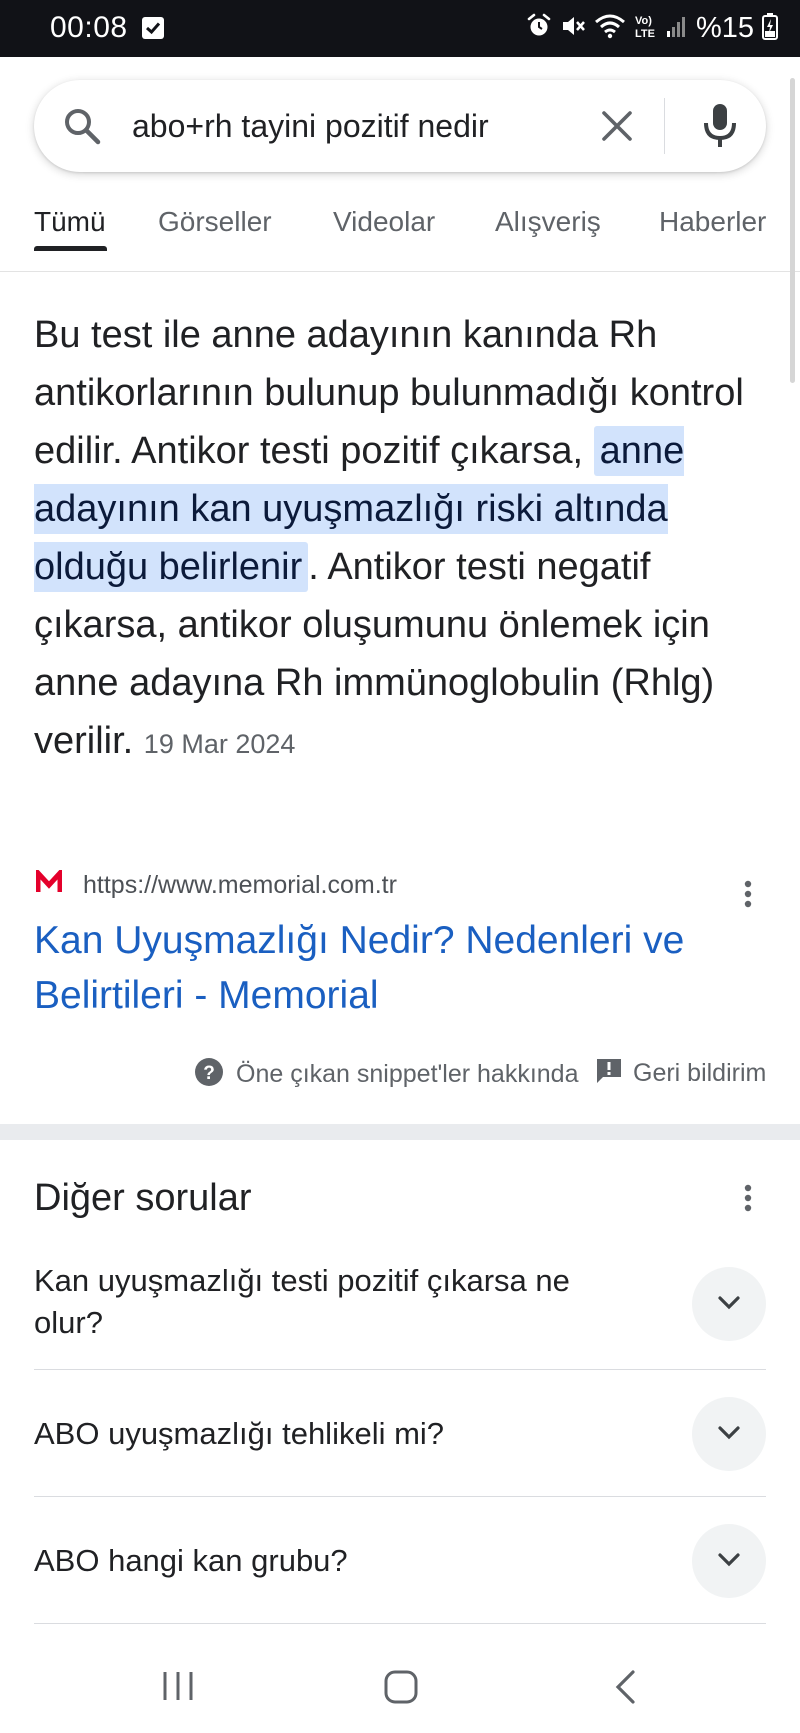 The width and height of the screenshot is (800, 1733). I want to click on alarm-icon, so click(539, 28).